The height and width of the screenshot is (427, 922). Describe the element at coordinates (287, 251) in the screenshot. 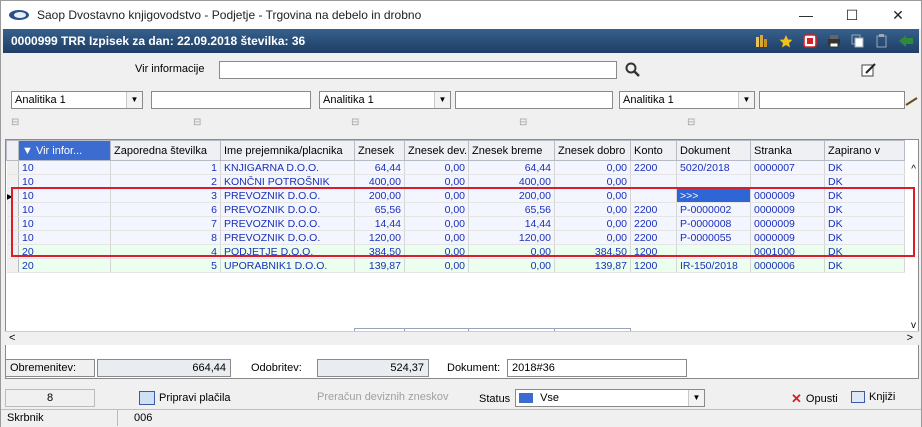

I see `cell-ime: PODJETJE D.O.O.` at that location.